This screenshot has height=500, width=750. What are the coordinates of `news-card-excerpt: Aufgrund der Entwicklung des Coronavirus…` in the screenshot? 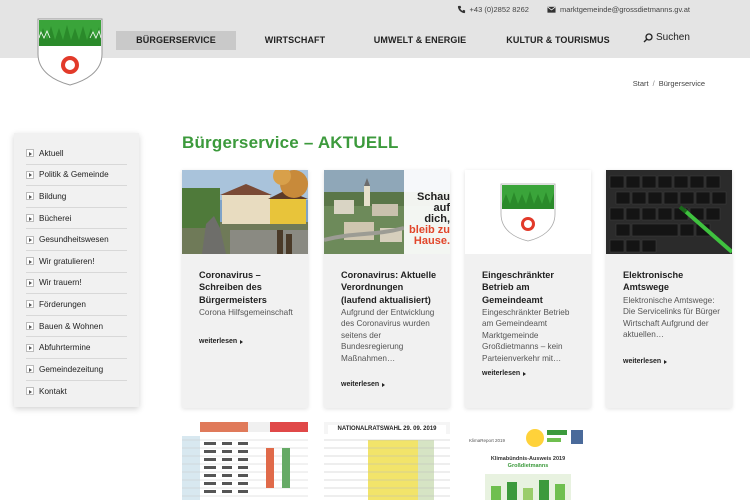 It's located at (388, 335).